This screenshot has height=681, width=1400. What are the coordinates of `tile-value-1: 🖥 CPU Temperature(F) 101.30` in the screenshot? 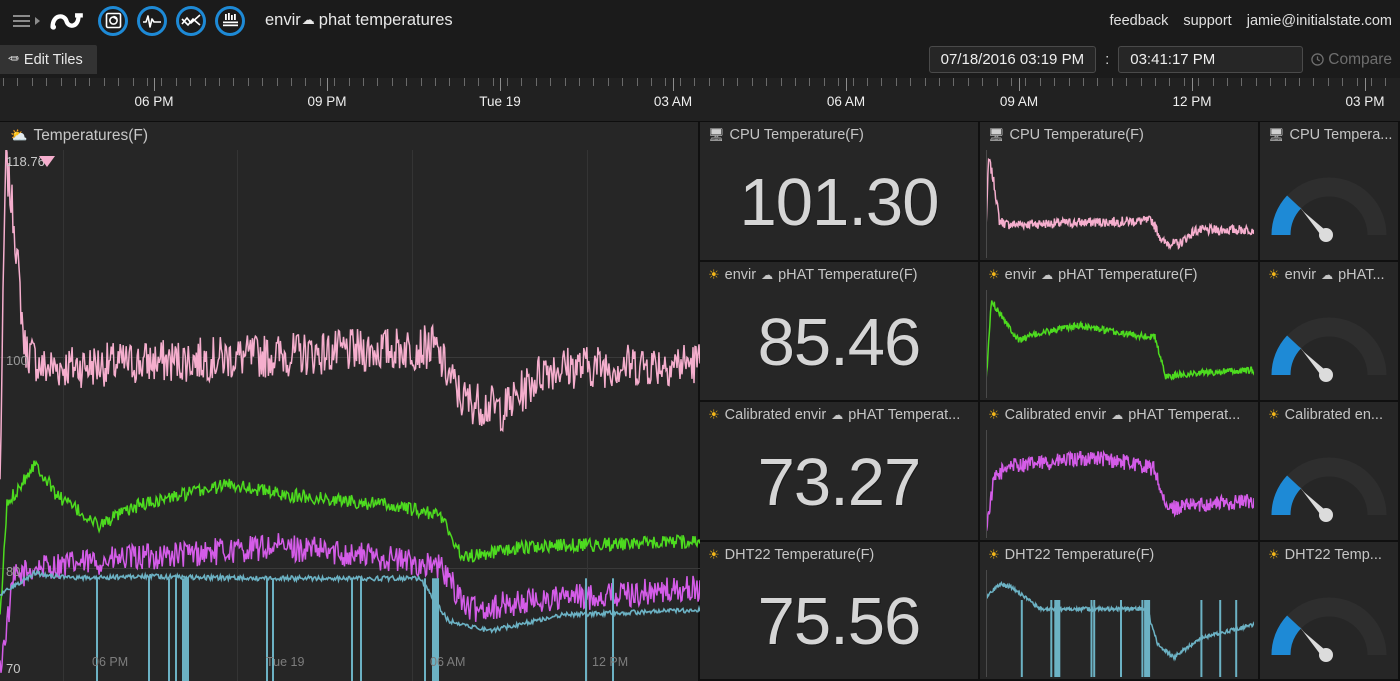 It's located at (840, 192).